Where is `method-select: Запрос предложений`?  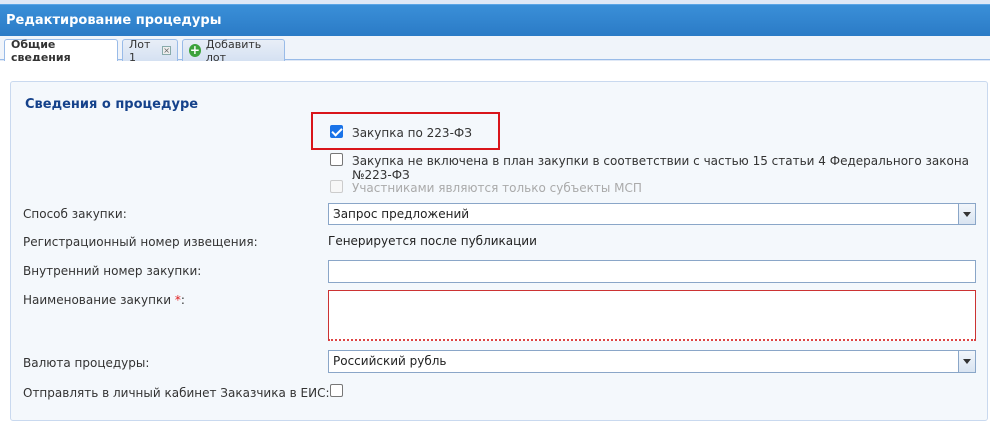 method-select: Запрос предложений is located at coordinates (652, 214).